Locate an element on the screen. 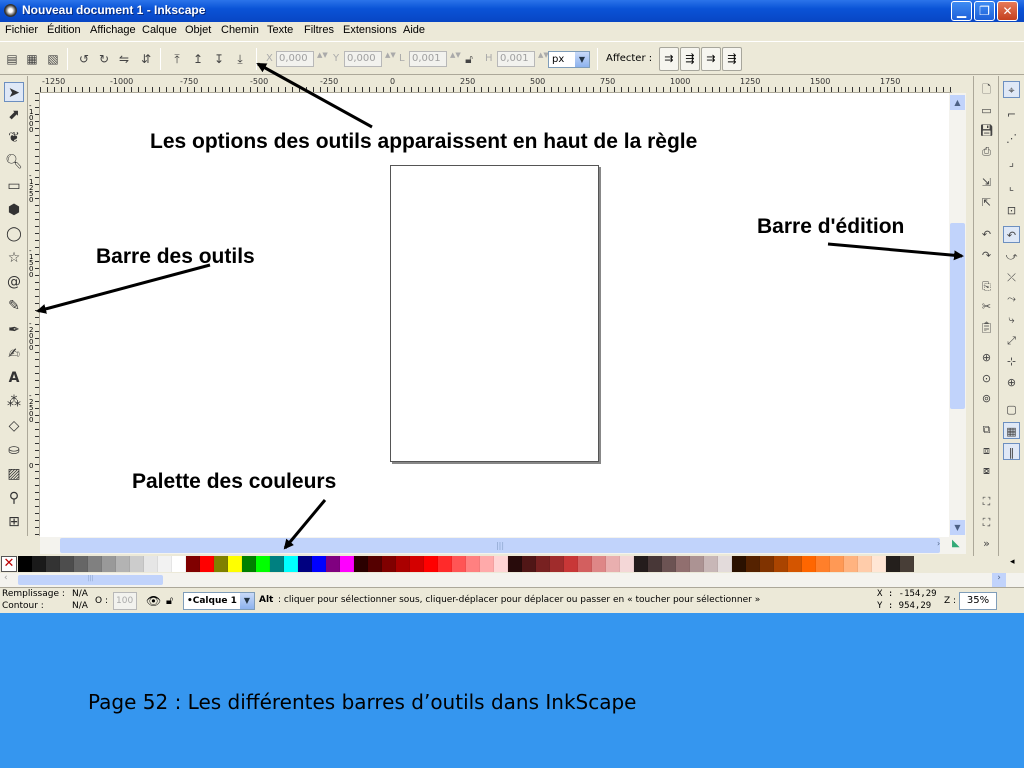 This screenshot has height=768, width=1024. zoom-drawing-icon: ⊙ is located at coordinates (986, 378).